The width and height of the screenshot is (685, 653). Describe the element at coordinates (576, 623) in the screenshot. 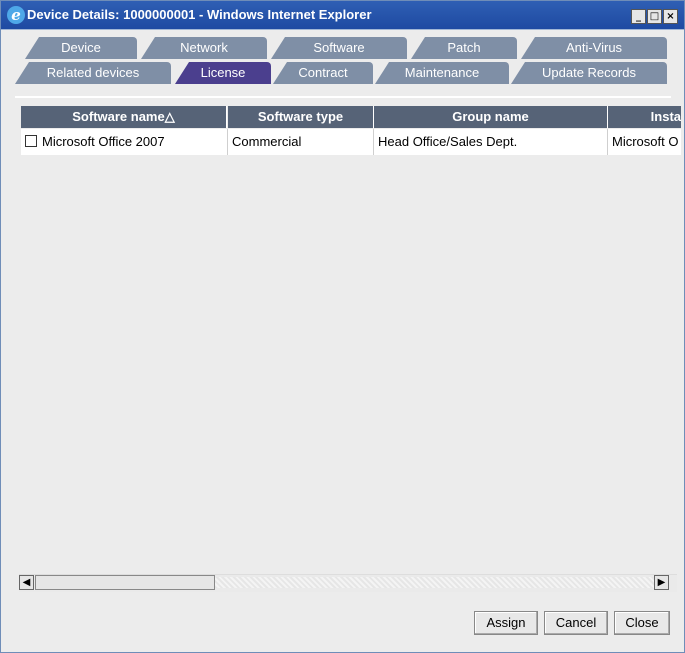

I see `cancel-button: Cancel` at that location.